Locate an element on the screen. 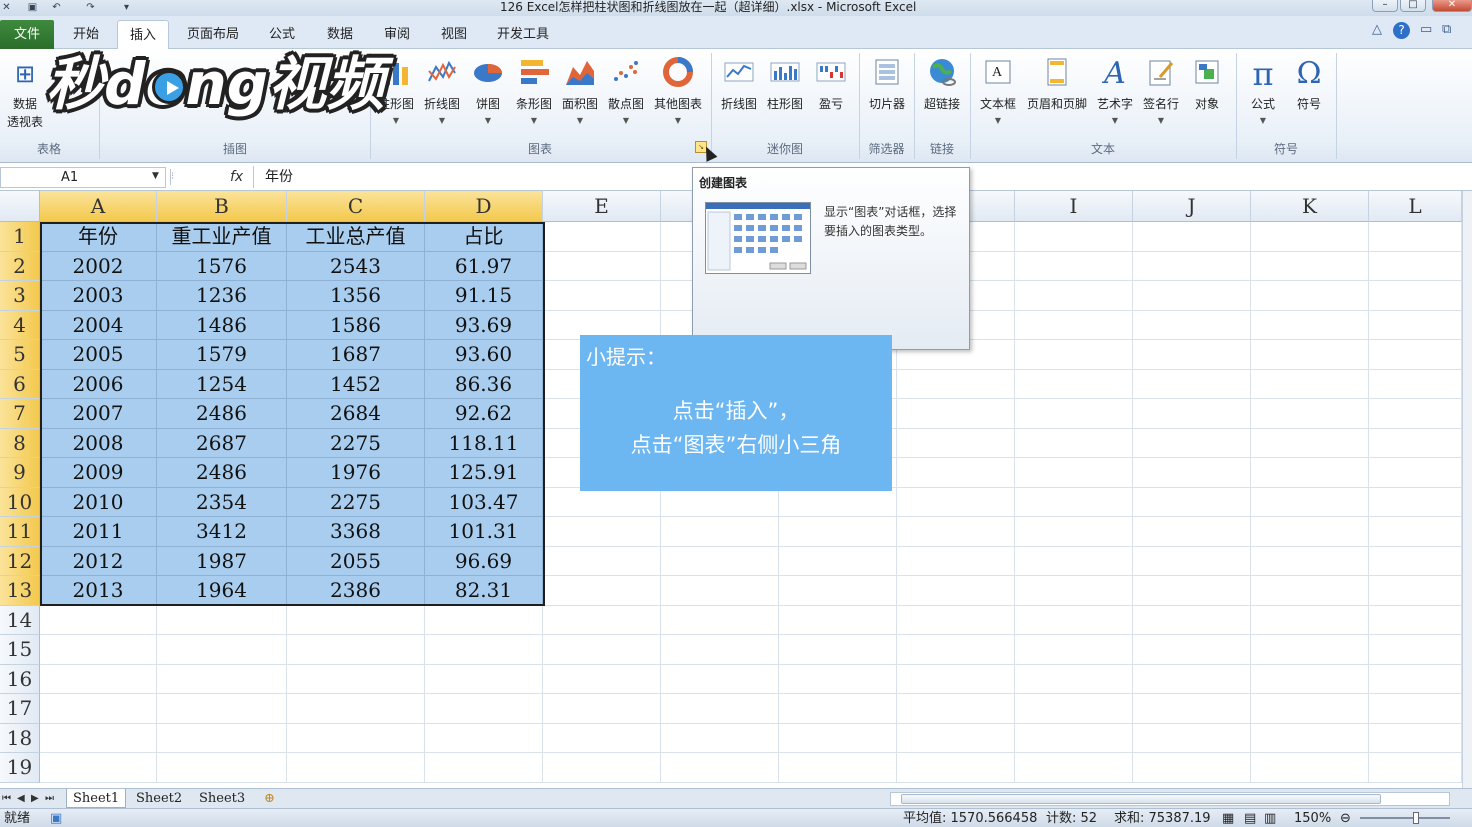 The height and width of the screenshot is (827, 1472). horizontal-scrollbar is located at coordinates (1170, 799).